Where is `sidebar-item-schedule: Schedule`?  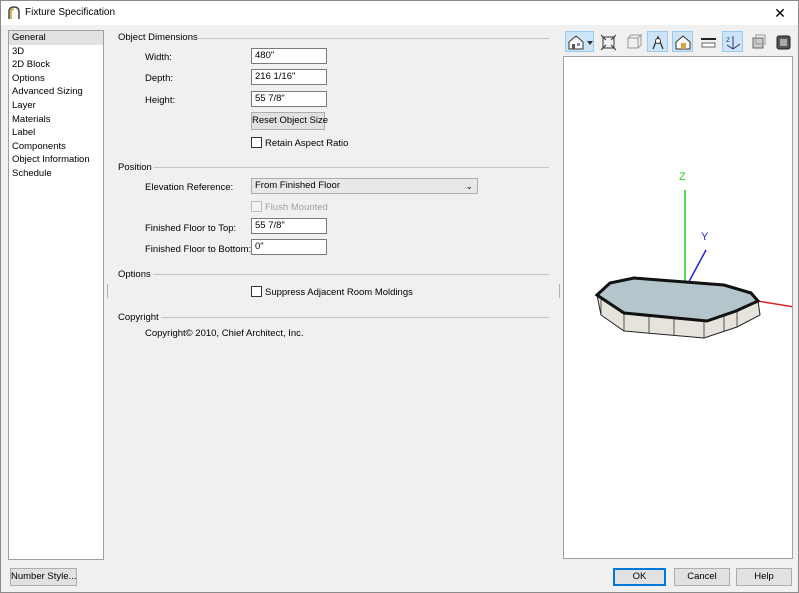
sidebar-item-schedule: Schedule is located at coordinates (56, 174).